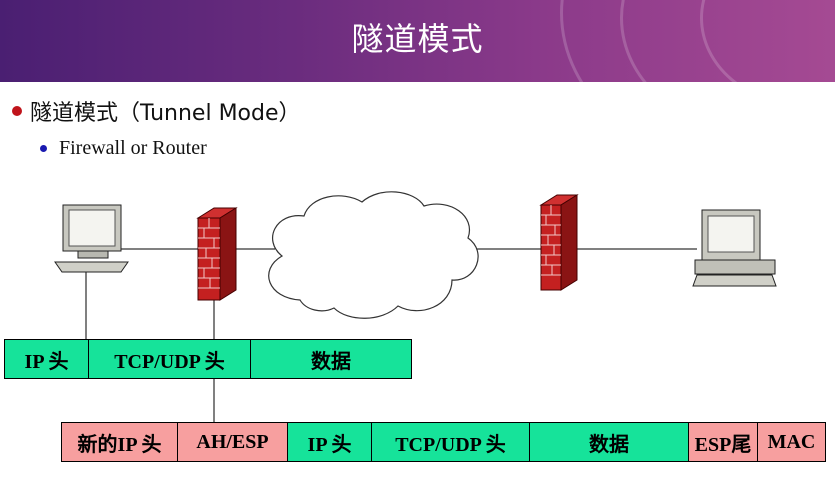  I want to click on workstation-computer-icon, so click(734, 248).